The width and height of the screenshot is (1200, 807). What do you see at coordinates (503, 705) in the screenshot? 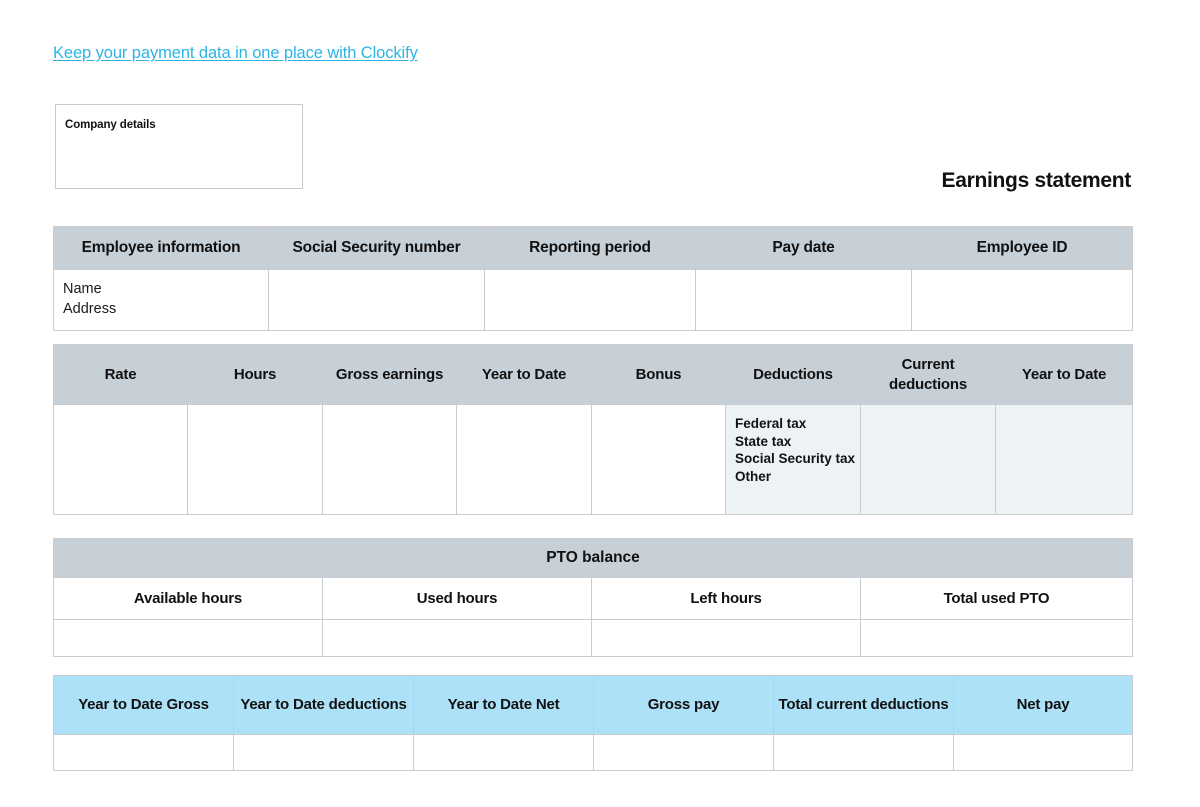
I see `col-header-ytd-net: Year to Date Net` at bounding box center [503, 705].